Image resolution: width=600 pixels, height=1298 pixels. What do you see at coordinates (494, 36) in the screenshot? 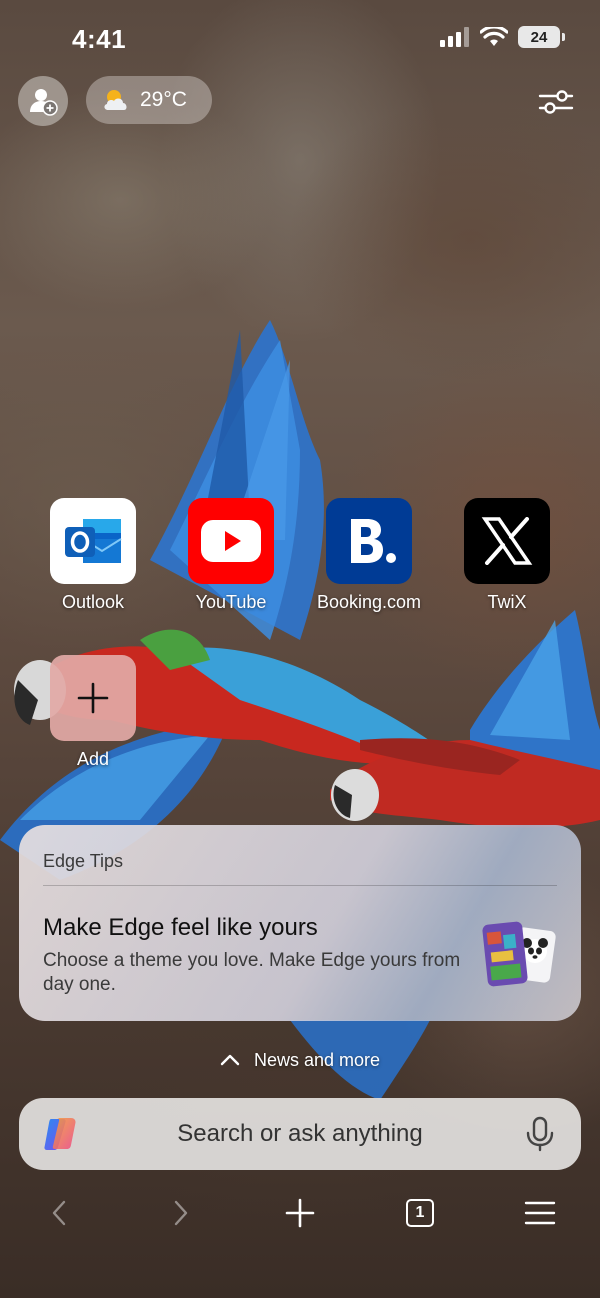
I see `wifi-icon` at bounding box center [494, 36].